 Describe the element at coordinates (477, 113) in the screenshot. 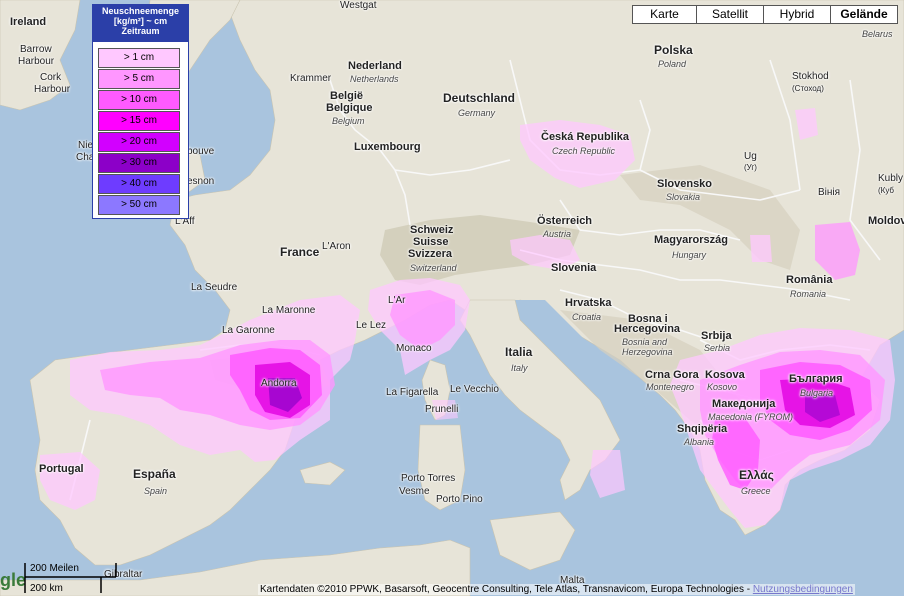

I see `label-germany: Germany` at that location.